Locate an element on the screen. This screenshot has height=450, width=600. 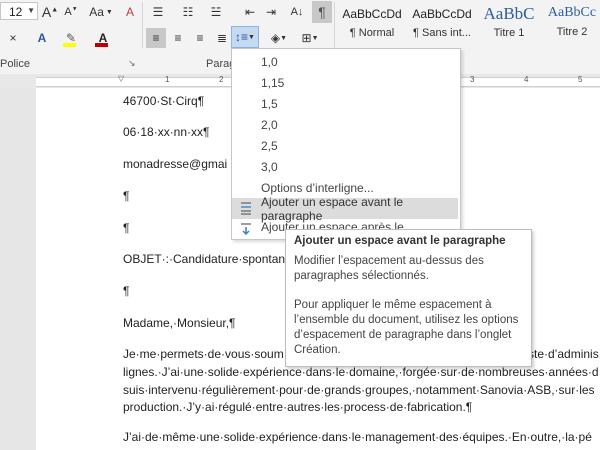
grow-font-button: A▲ is located at coordinates (50, 12).